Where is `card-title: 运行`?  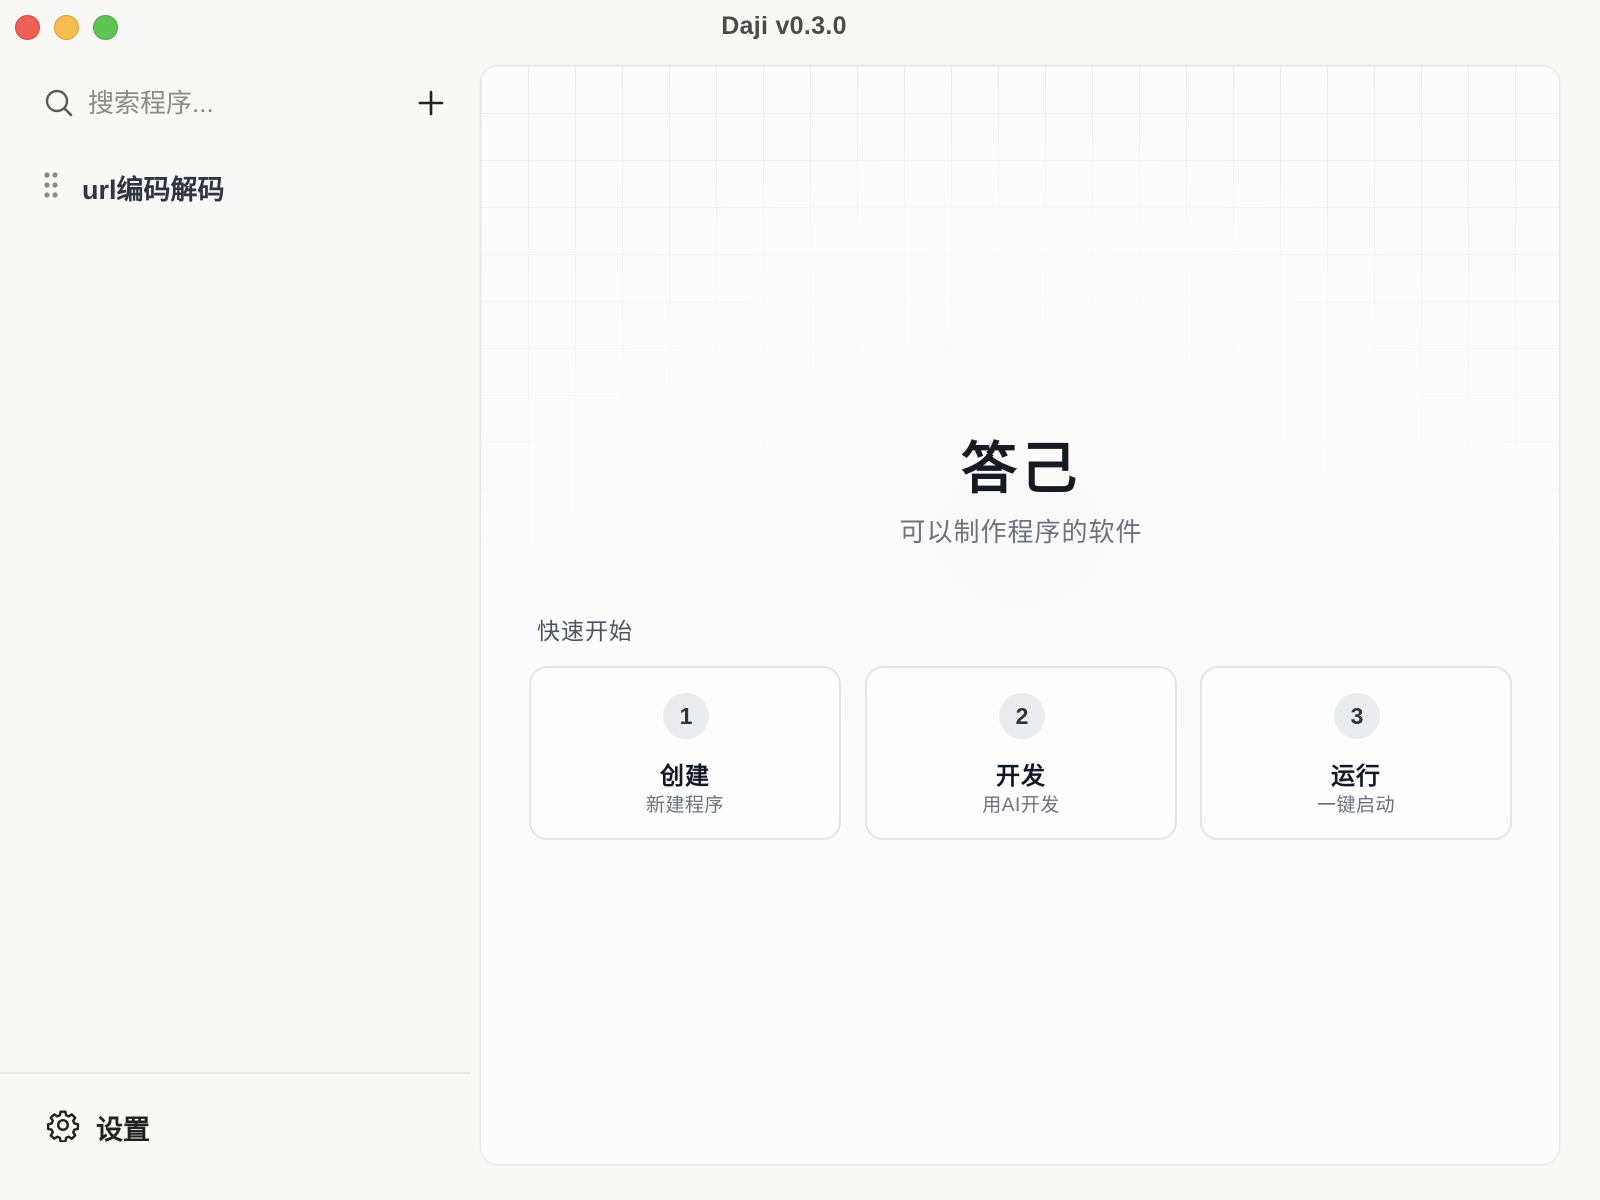 card-title: 运行 is located at coordinates (1356, 776).